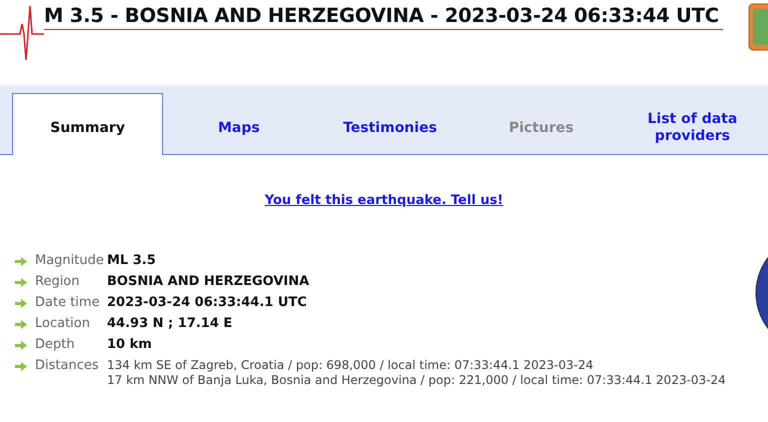 This screenshot has height=422, width=768. What do you see at coordinates (68, 302) in the screenshot?
I see `detail-label: Date time` at bounding box center [68, 302].